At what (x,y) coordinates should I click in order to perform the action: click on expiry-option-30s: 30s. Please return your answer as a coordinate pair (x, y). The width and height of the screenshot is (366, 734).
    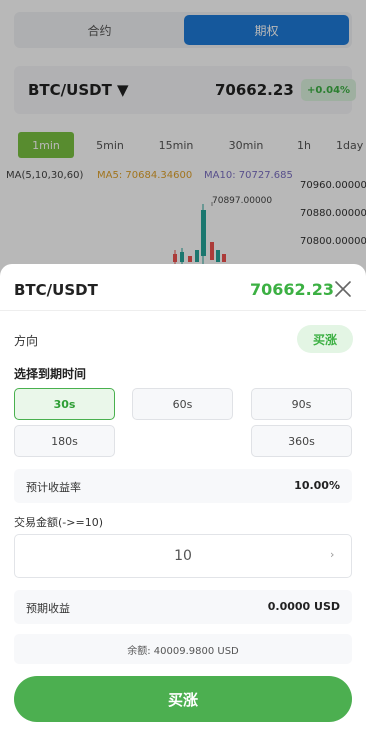
    Looking at the image, I should click on (64, 404).